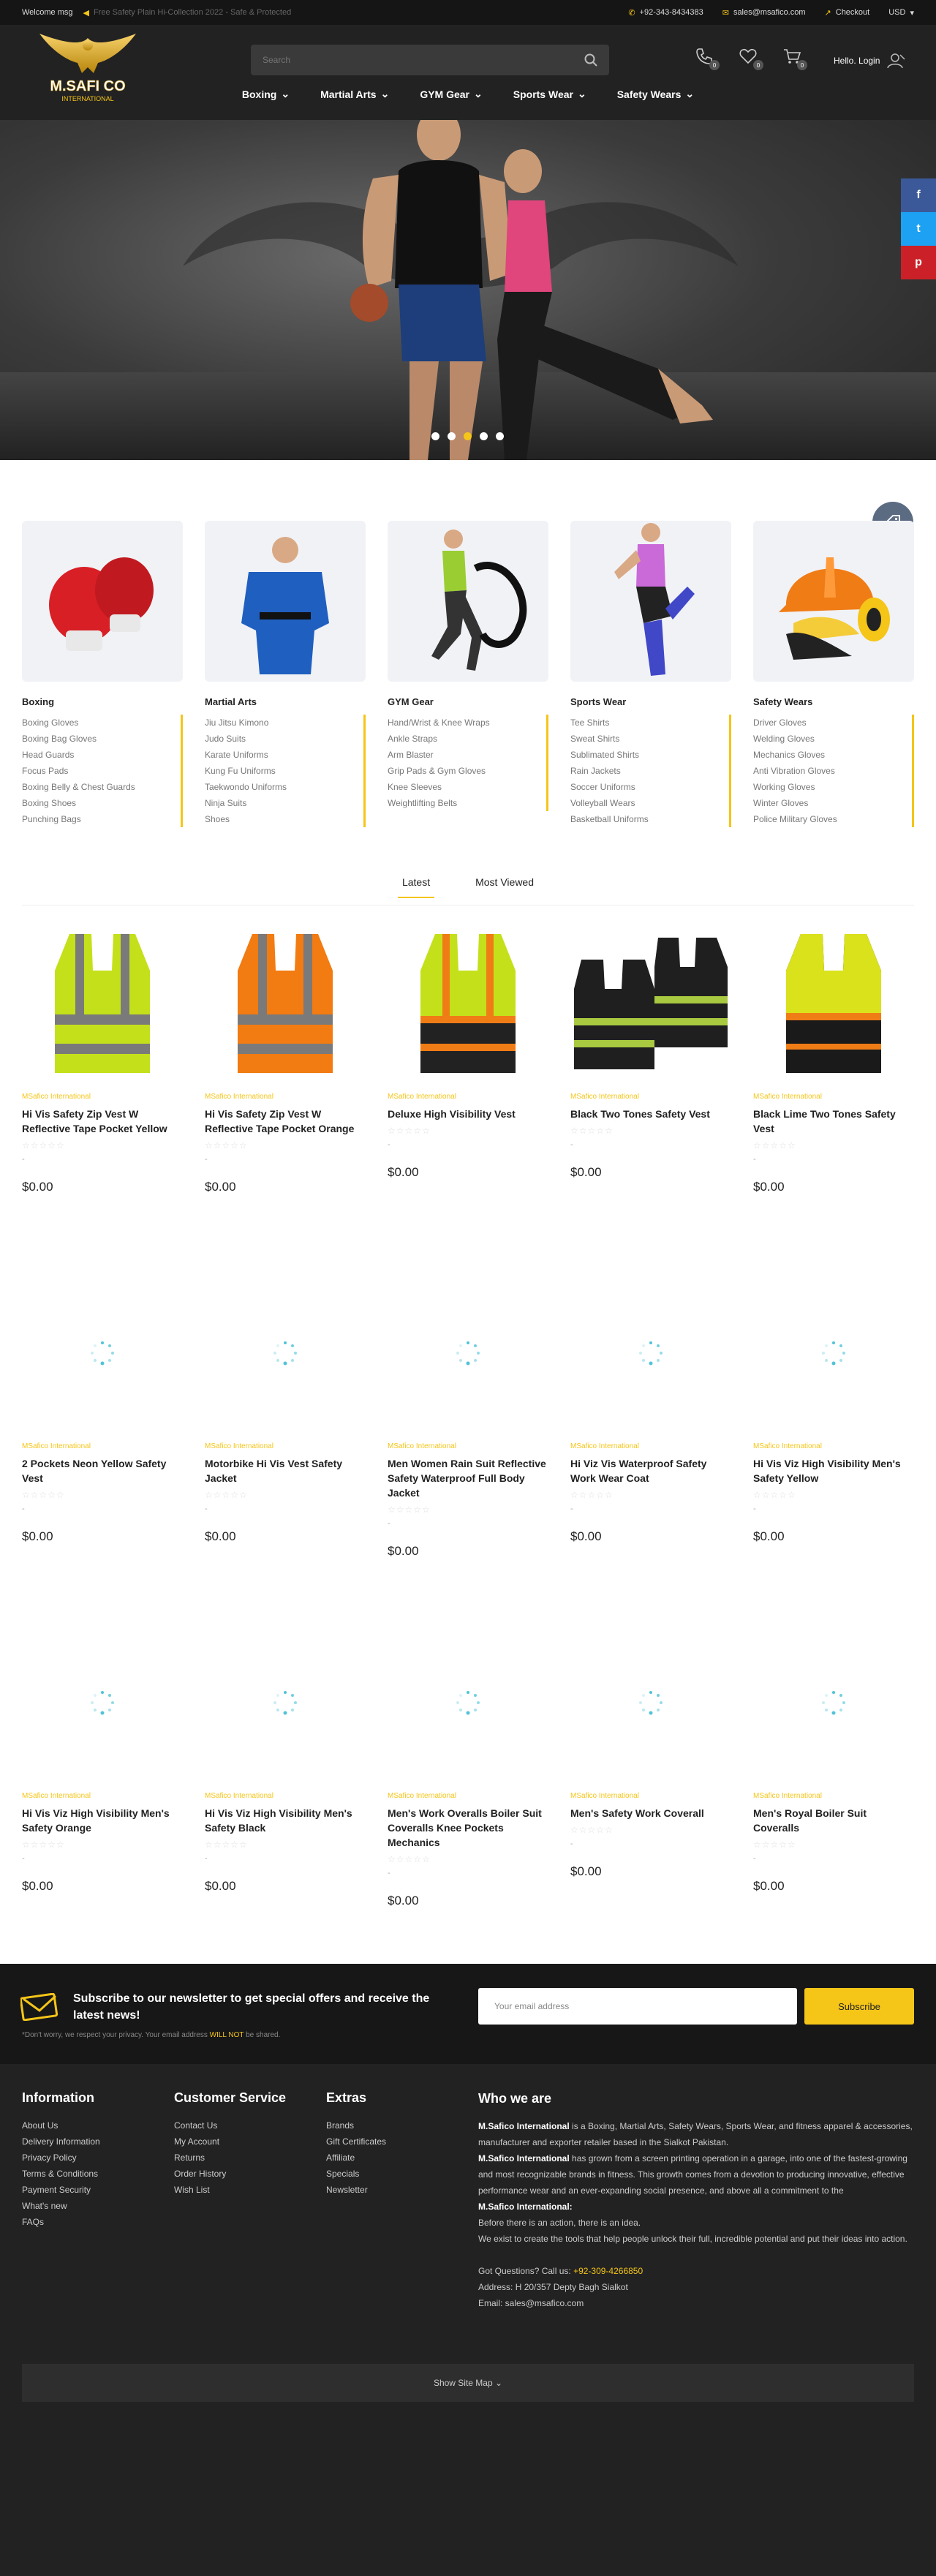  Describe the element at coordinates (98, 803) in the screenshot. I see `category-link: Boxing Shoes` at that location.